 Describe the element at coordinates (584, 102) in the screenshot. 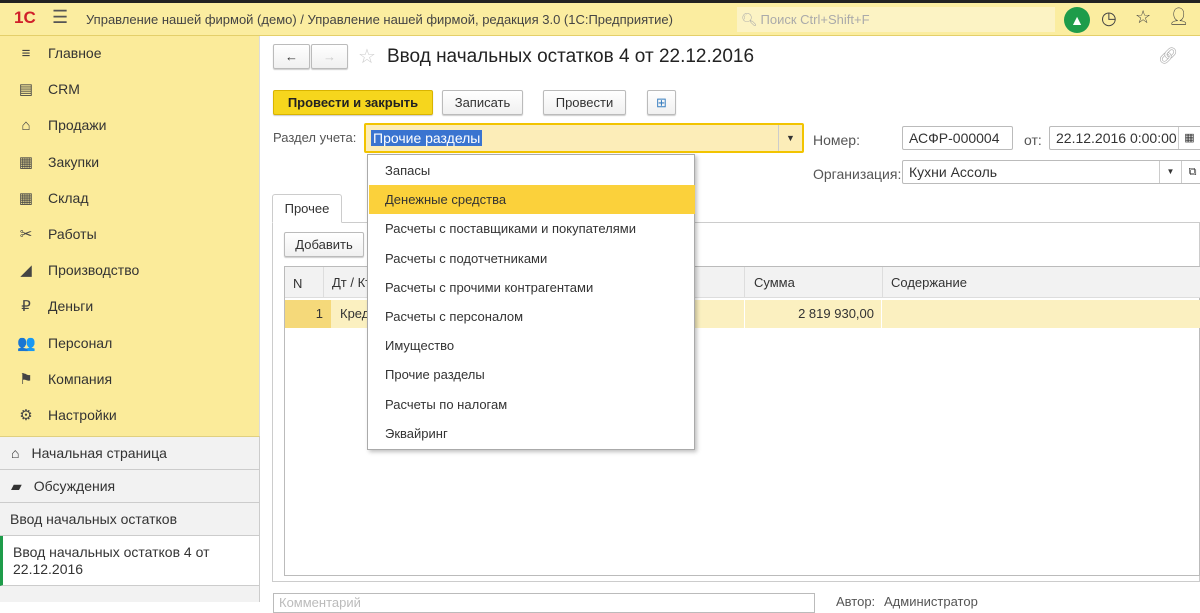

I see `post-button: Провести` at that location.